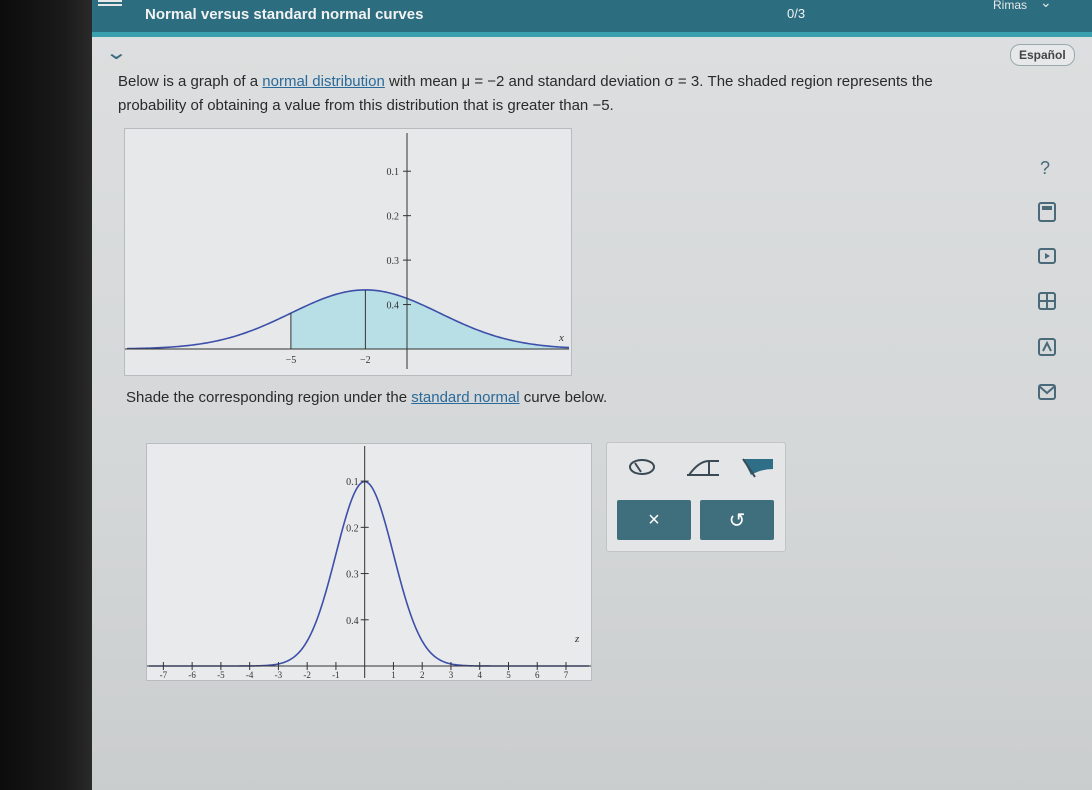 The image size is (1092, 790). I want to click on standard-normal-svg: 0.4 0.3 0.2 0.1 -7 -6 -5 -4 -3 -2 -1 1 2 3 4 5 6 7 z, so click(369, 562).